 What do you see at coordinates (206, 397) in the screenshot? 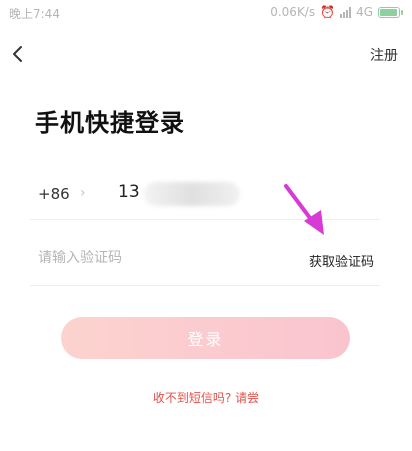
I see `sms-help-link: 收不到短信吗? 请尝` at bounding box center [206, 397].